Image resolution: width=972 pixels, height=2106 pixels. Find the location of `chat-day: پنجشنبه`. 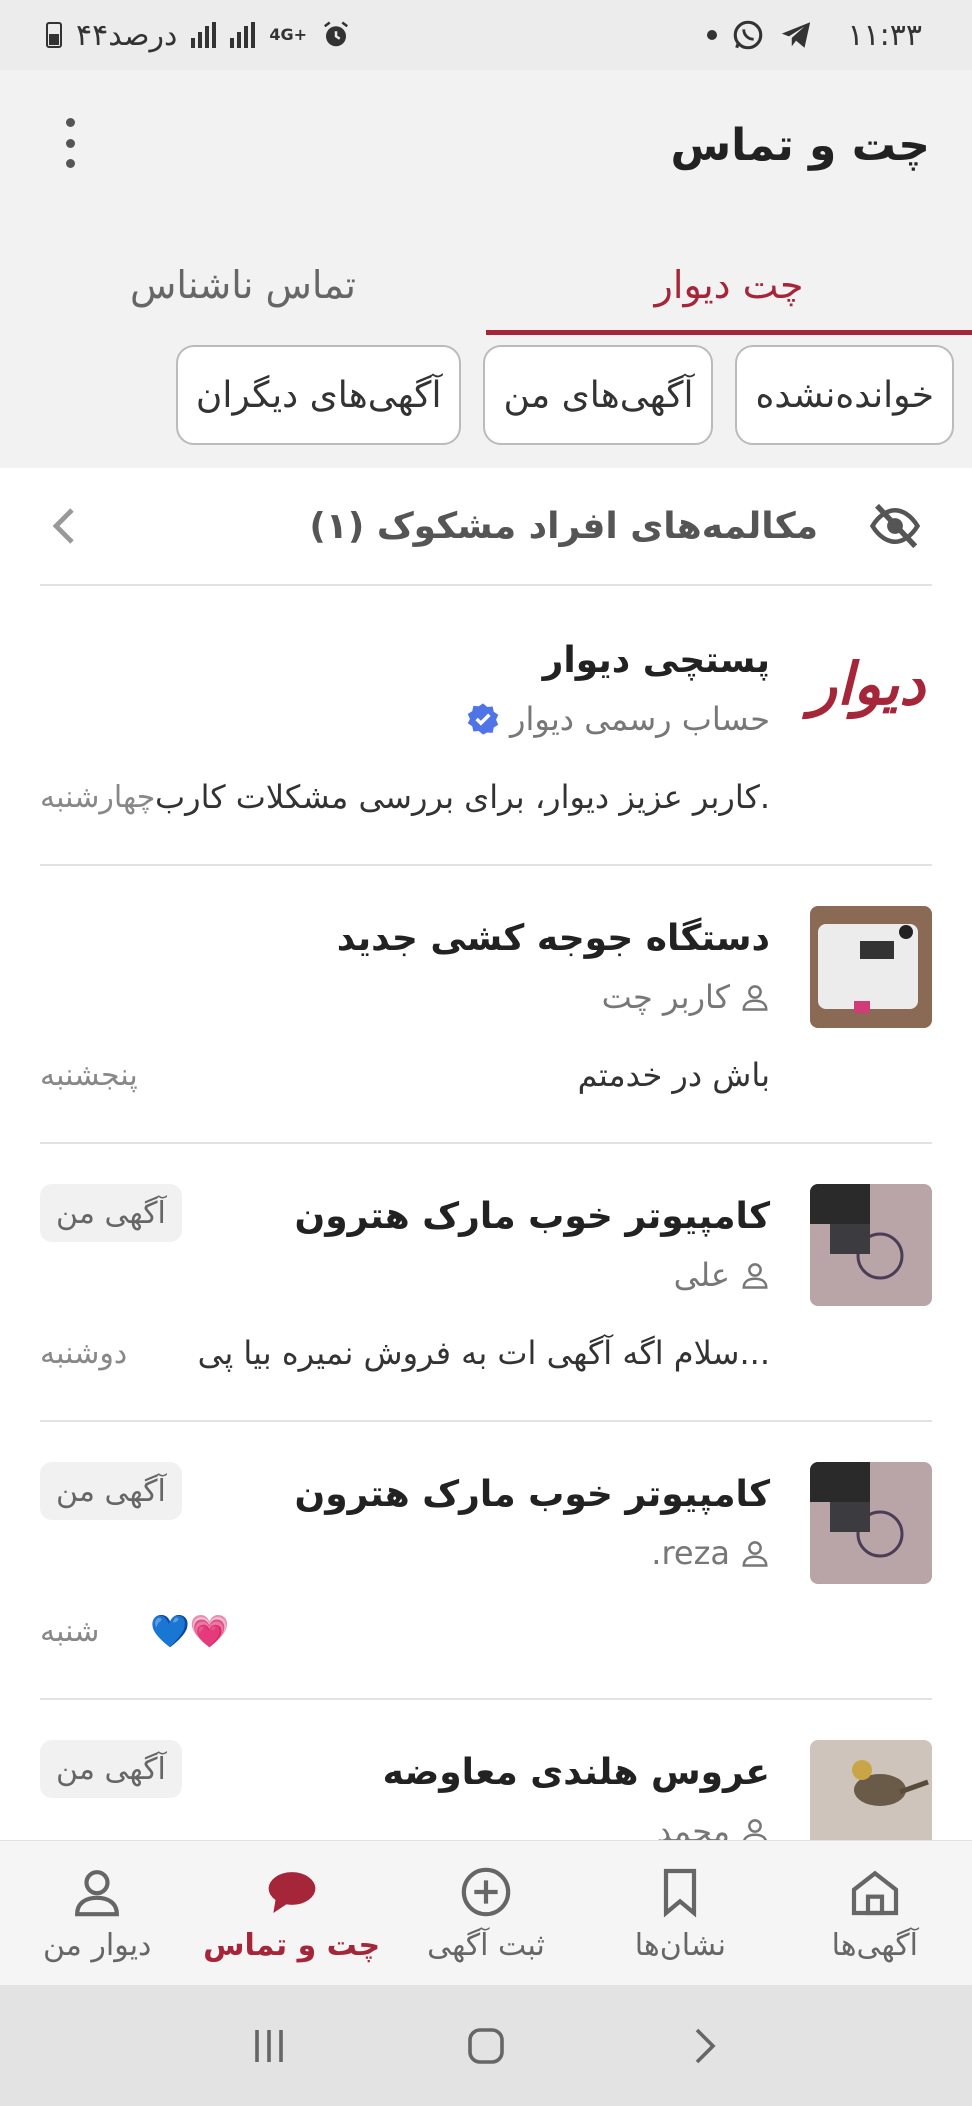

chat-day: پنجشنبه is located at coordinates (89, 1075).